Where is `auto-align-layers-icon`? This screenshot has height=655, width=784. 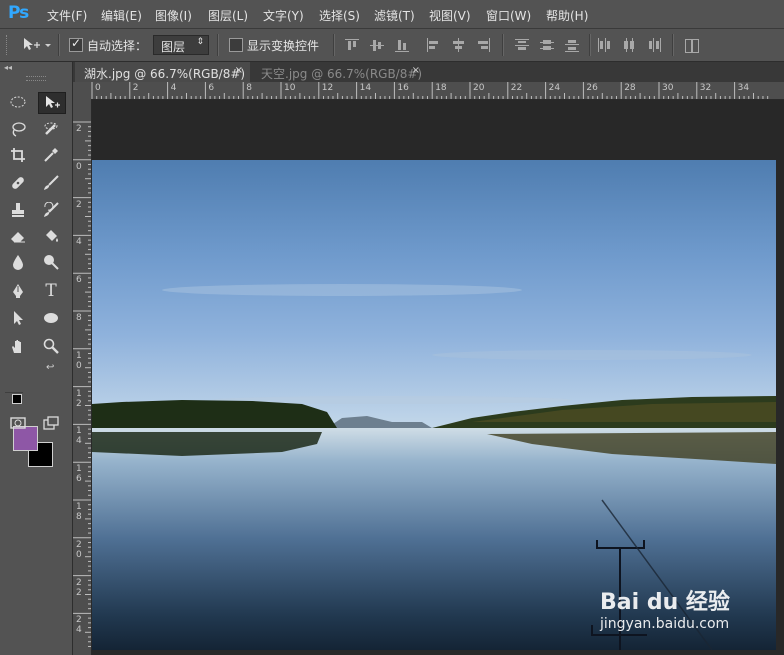 auto-align-layers-icon is located at coordinates (691, 45).